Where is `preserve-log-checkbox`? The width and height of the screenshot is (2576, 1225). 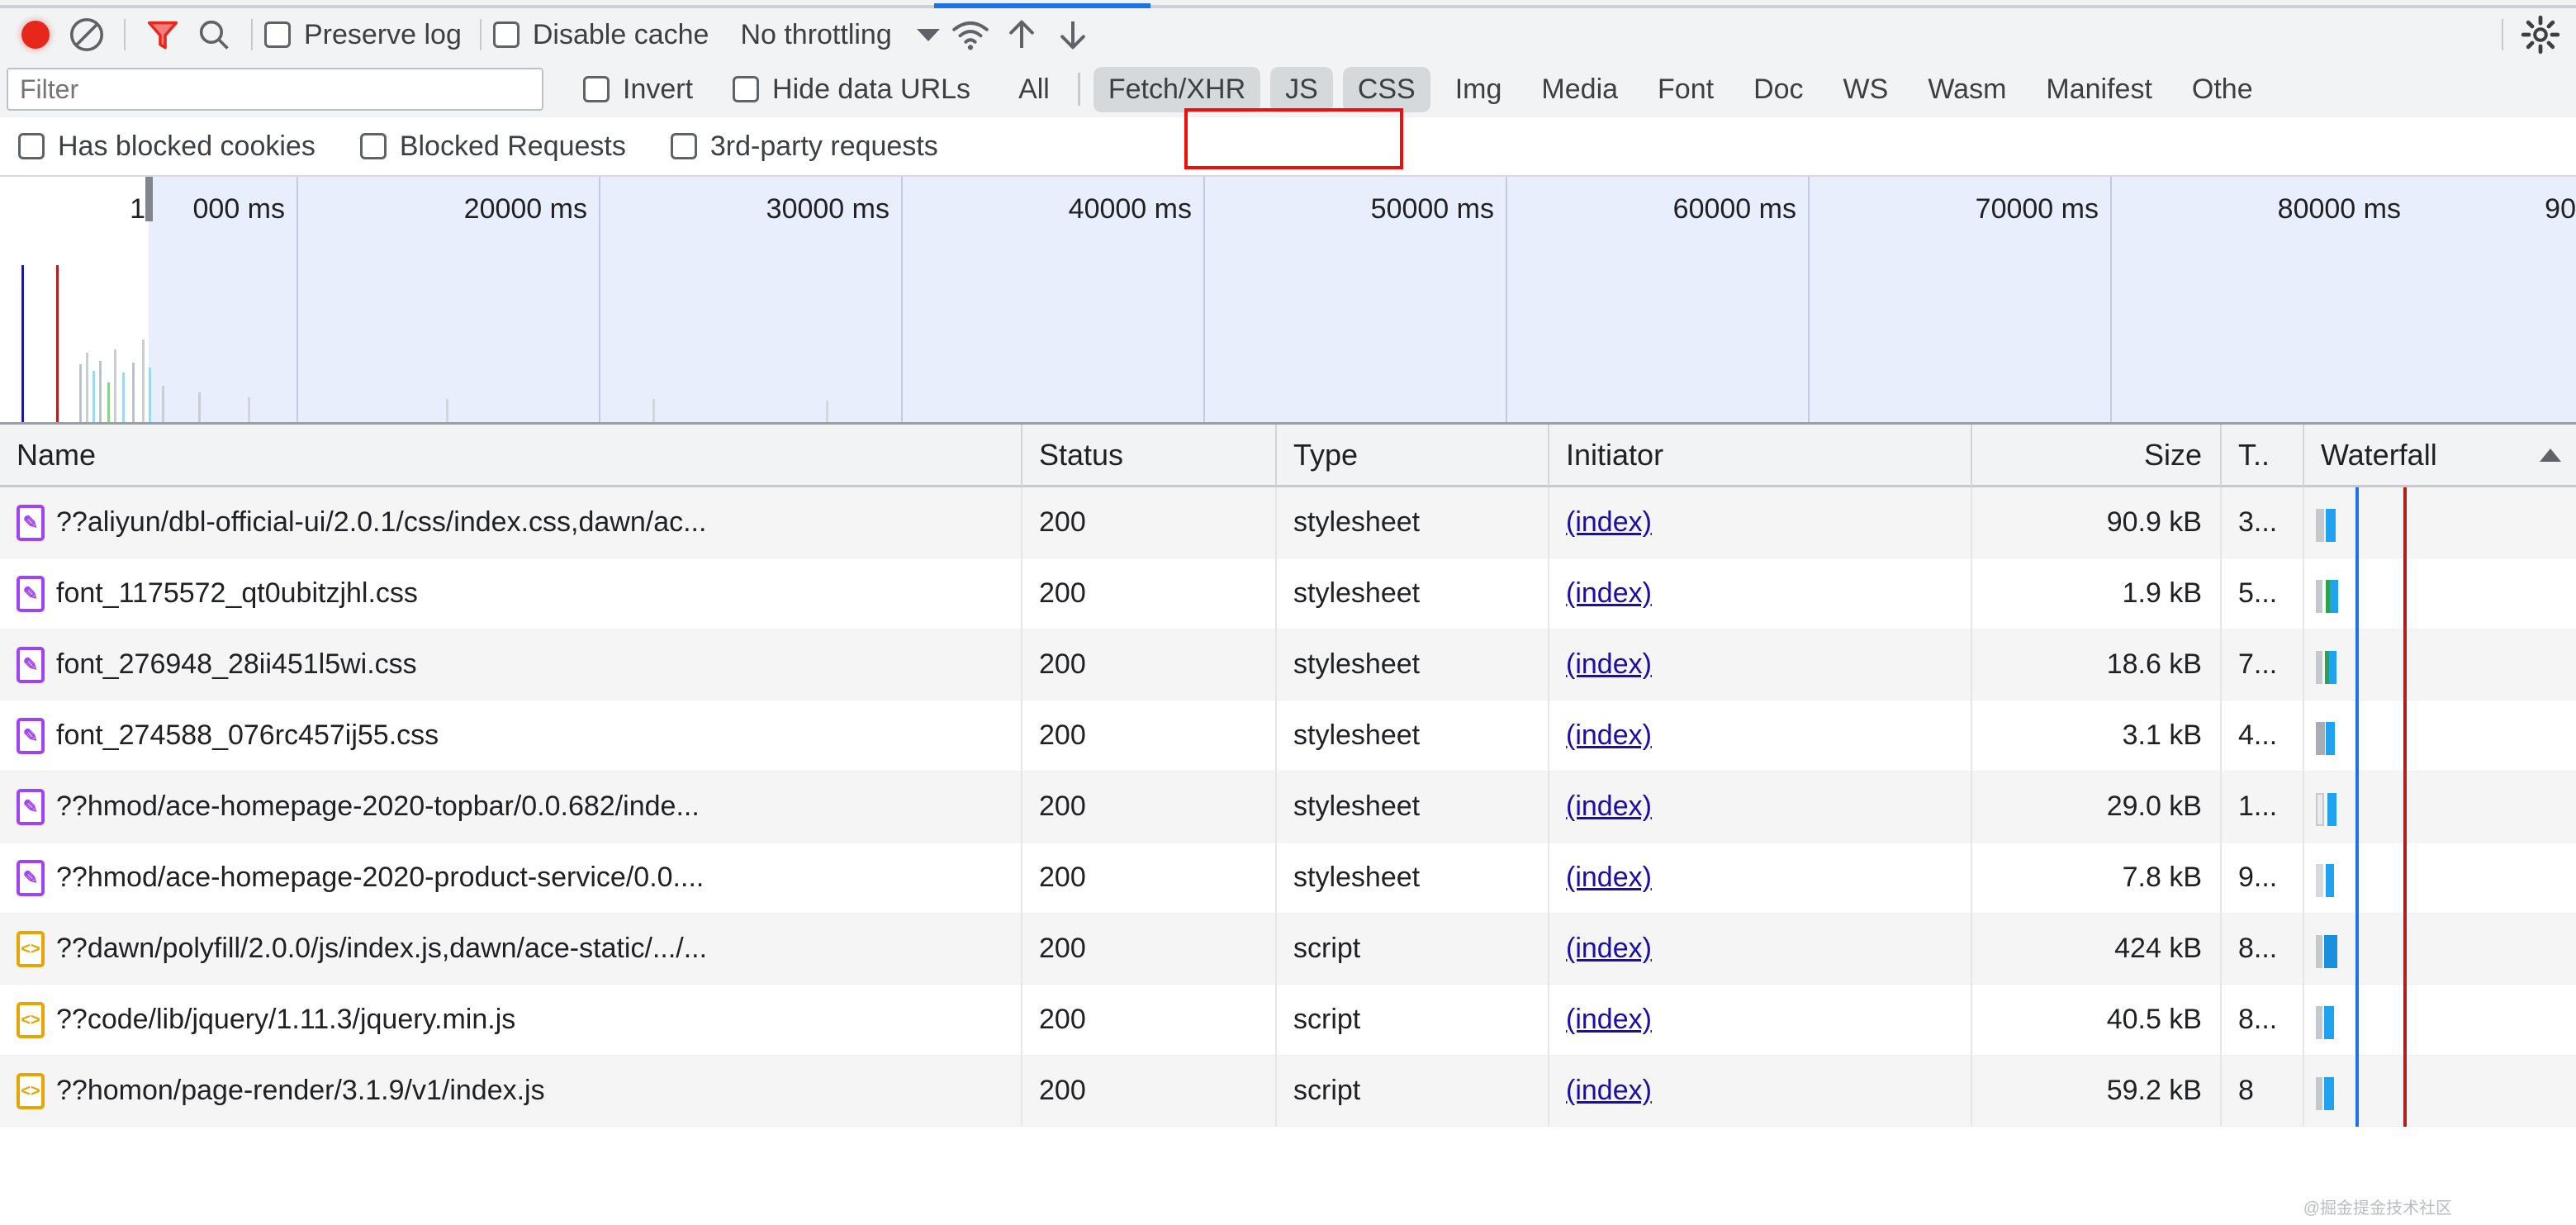
preserve-log-checkbox is located at coordinates (277, 34).